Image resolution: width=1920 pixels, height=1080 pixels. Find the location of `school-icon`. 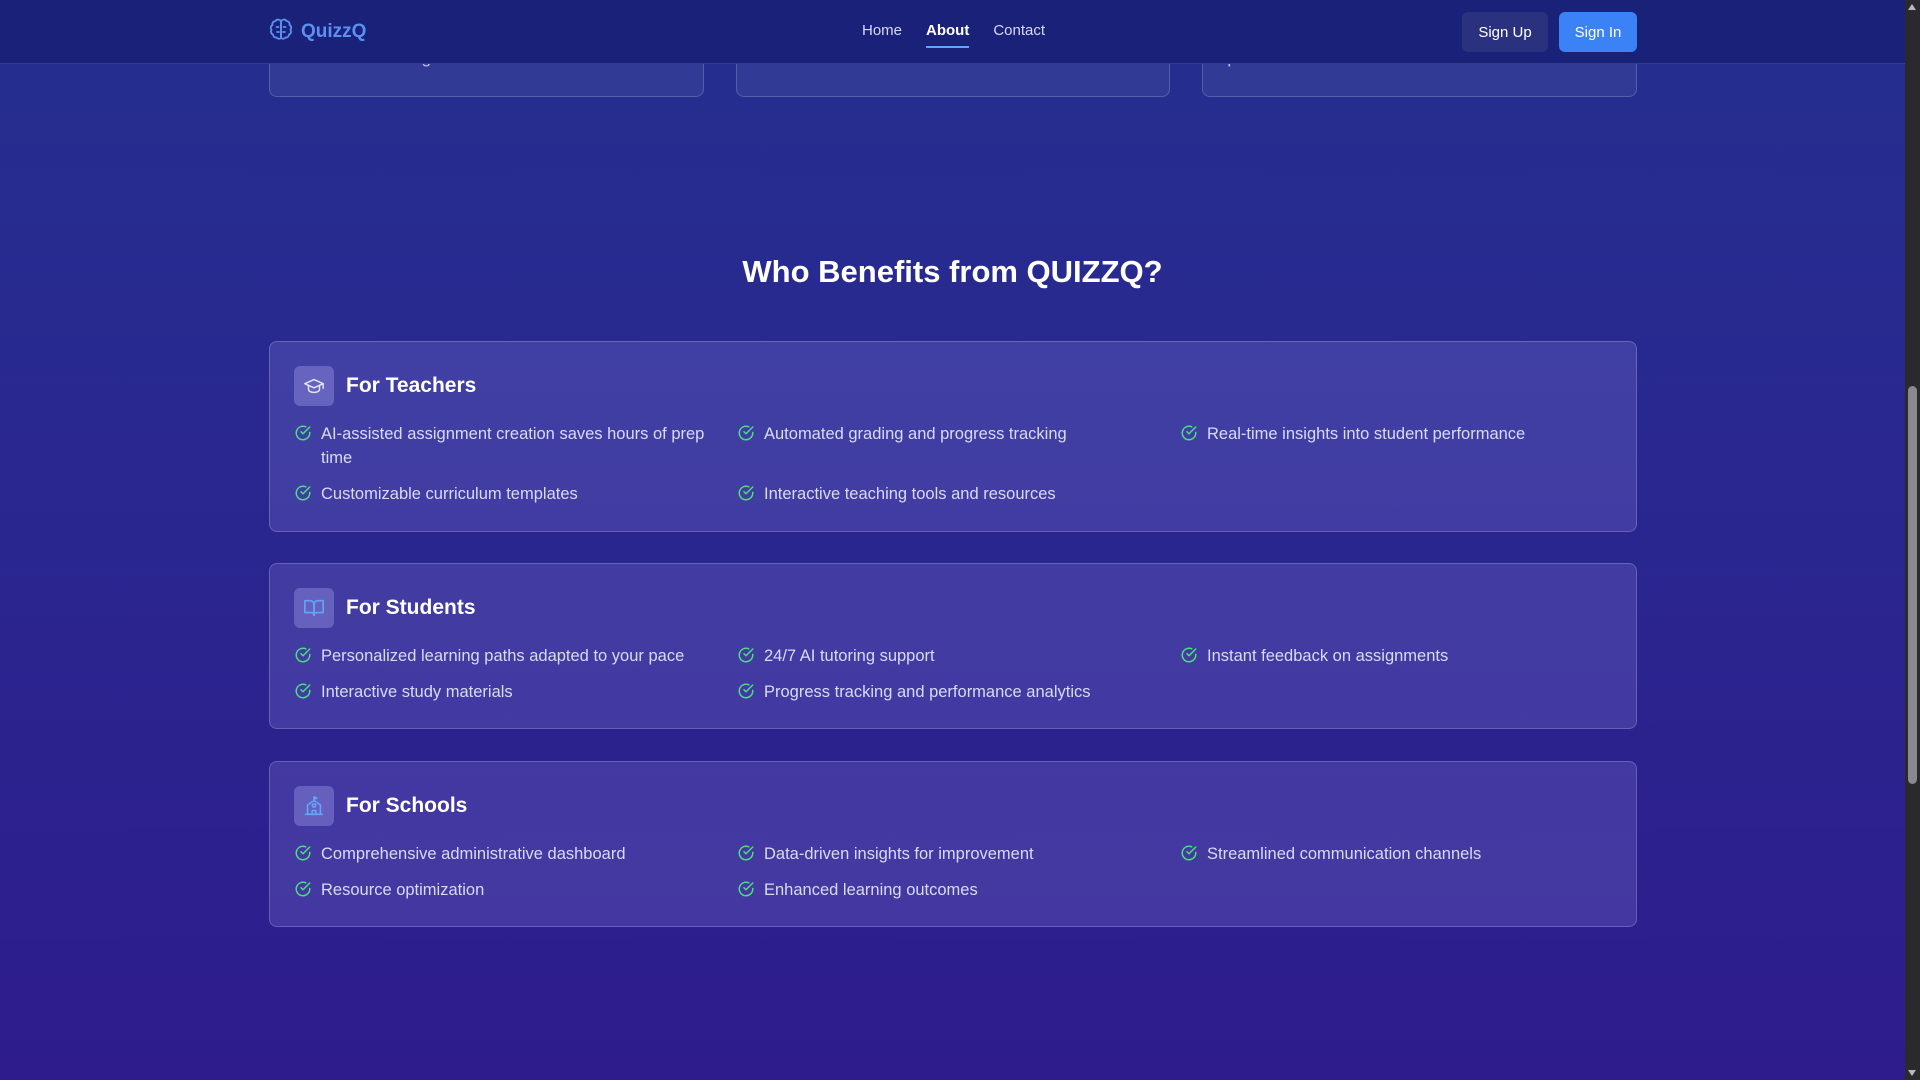

school-icon is located at coordinates (314, 806).